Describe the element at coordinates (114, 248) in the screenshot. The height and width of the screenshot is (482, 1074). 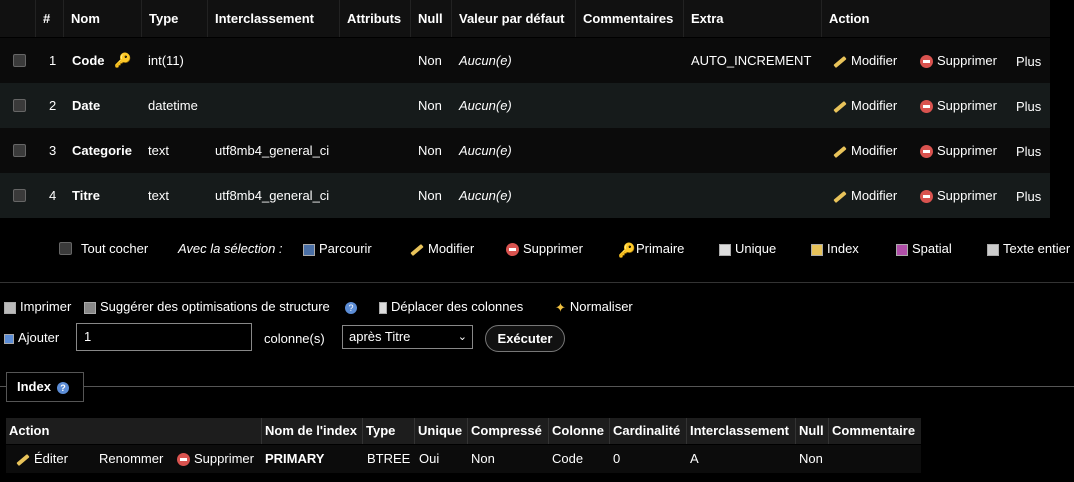
I see `check-all-label: Tout cocher` at that location.